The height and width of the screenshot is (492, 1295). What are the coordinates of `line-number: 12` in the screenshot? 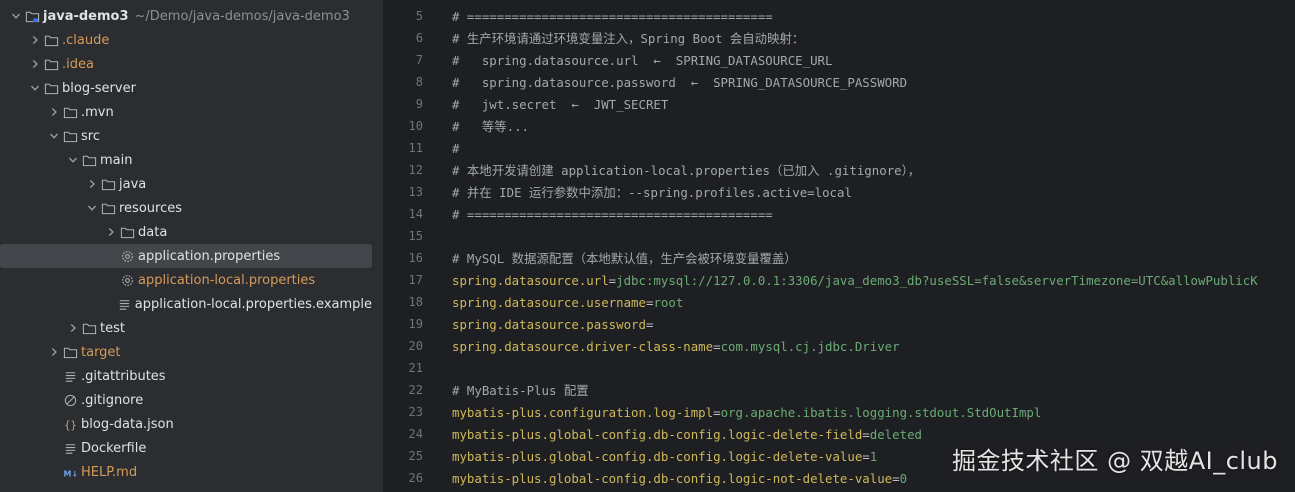 It's located at (415, 170).